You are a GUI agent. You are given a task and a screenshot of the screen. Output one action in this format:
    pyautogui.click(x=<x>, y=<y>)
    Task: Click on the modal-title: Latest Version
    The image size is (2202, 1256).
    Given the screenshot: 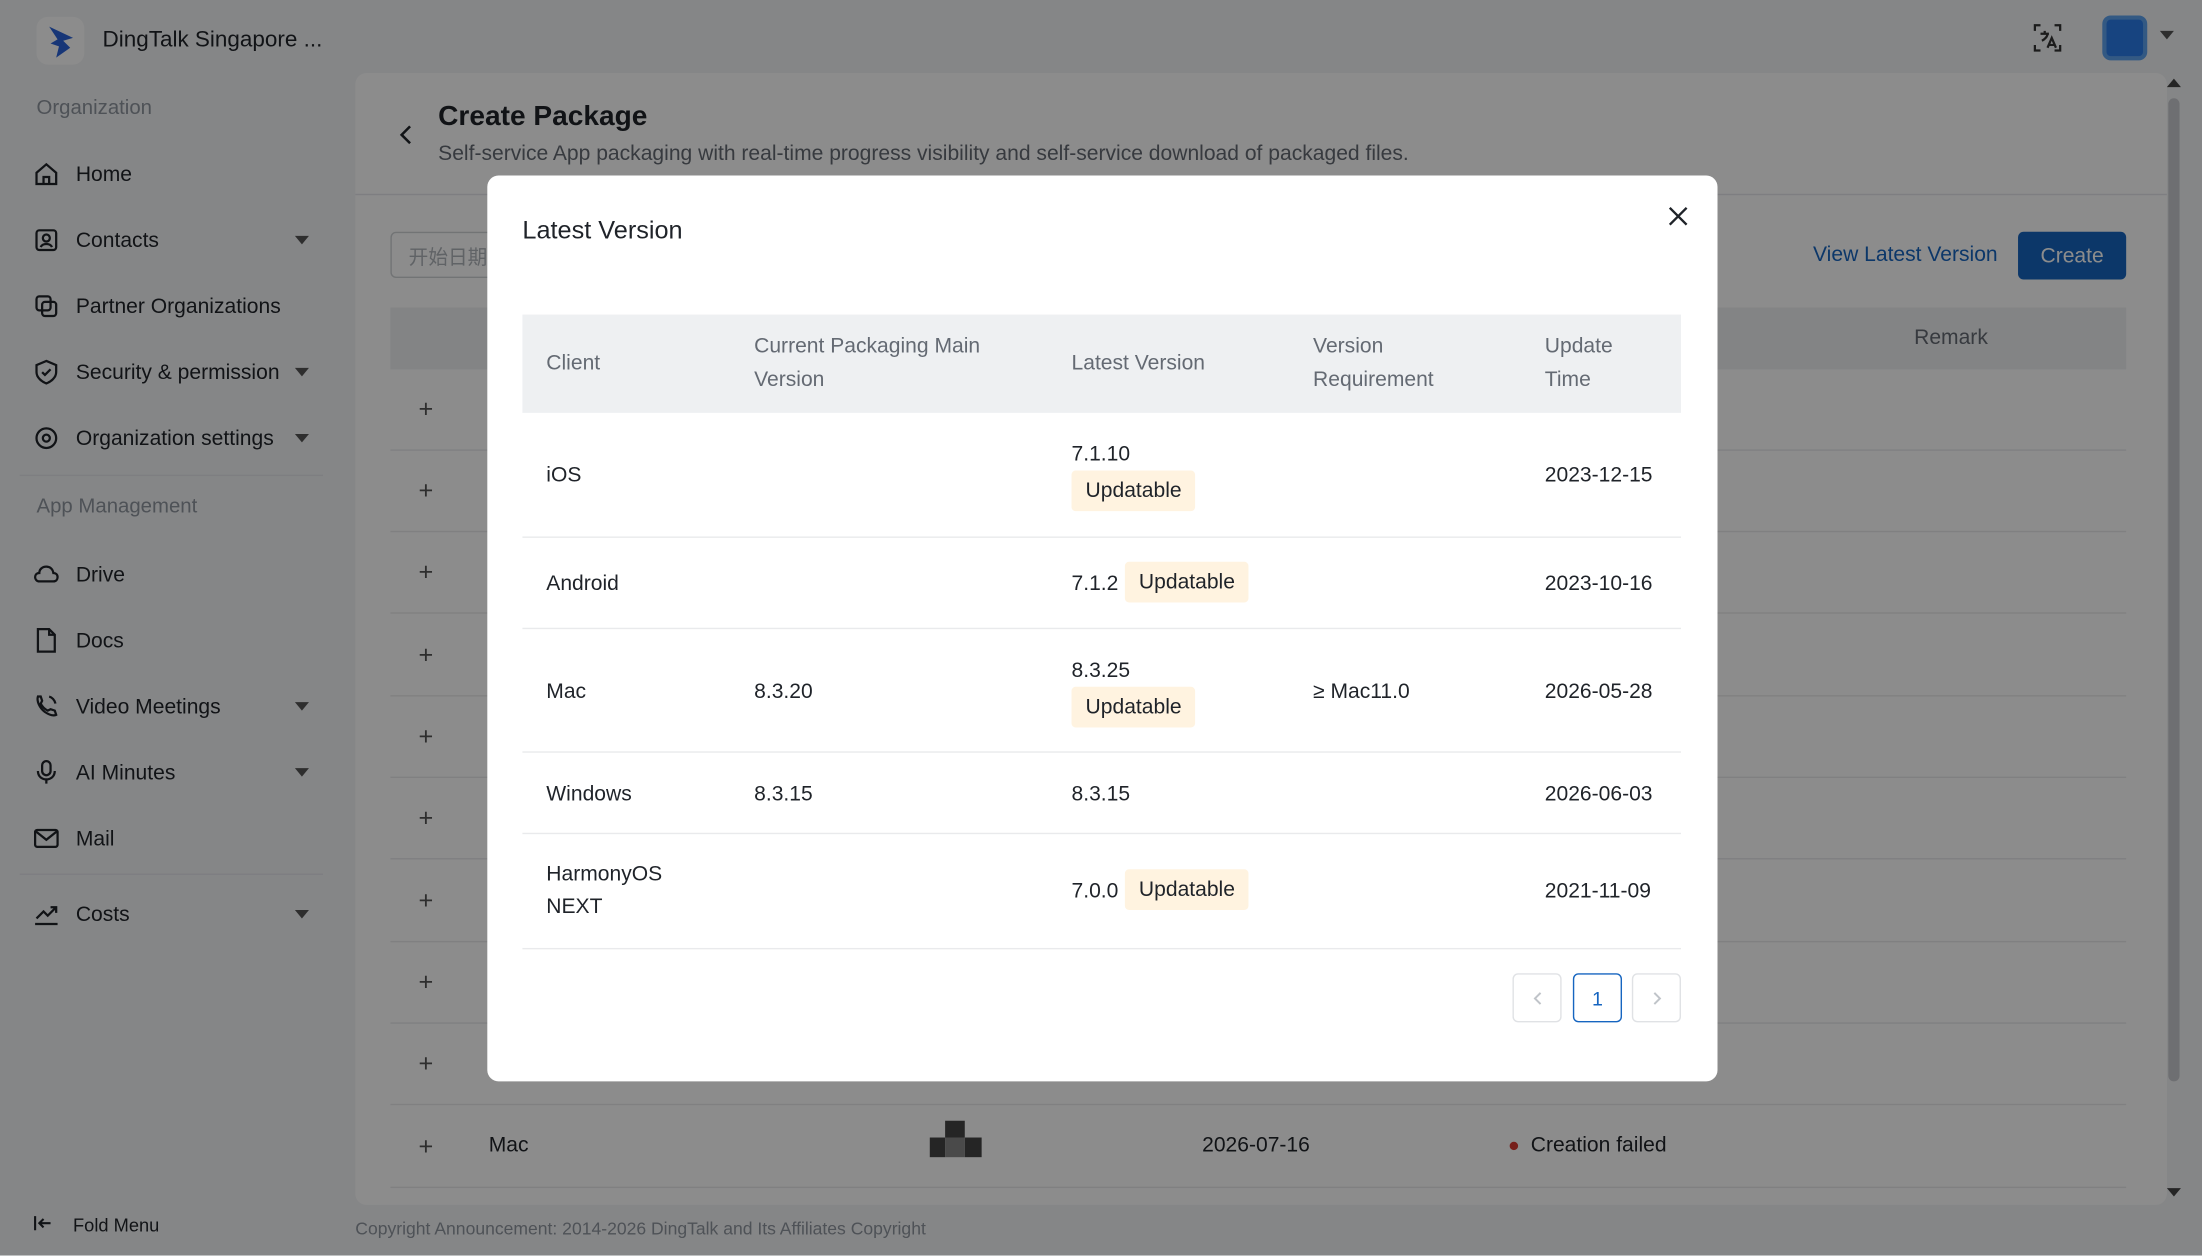 What is the action you would take?
    pyautogui.click(x=602, y=230)
    